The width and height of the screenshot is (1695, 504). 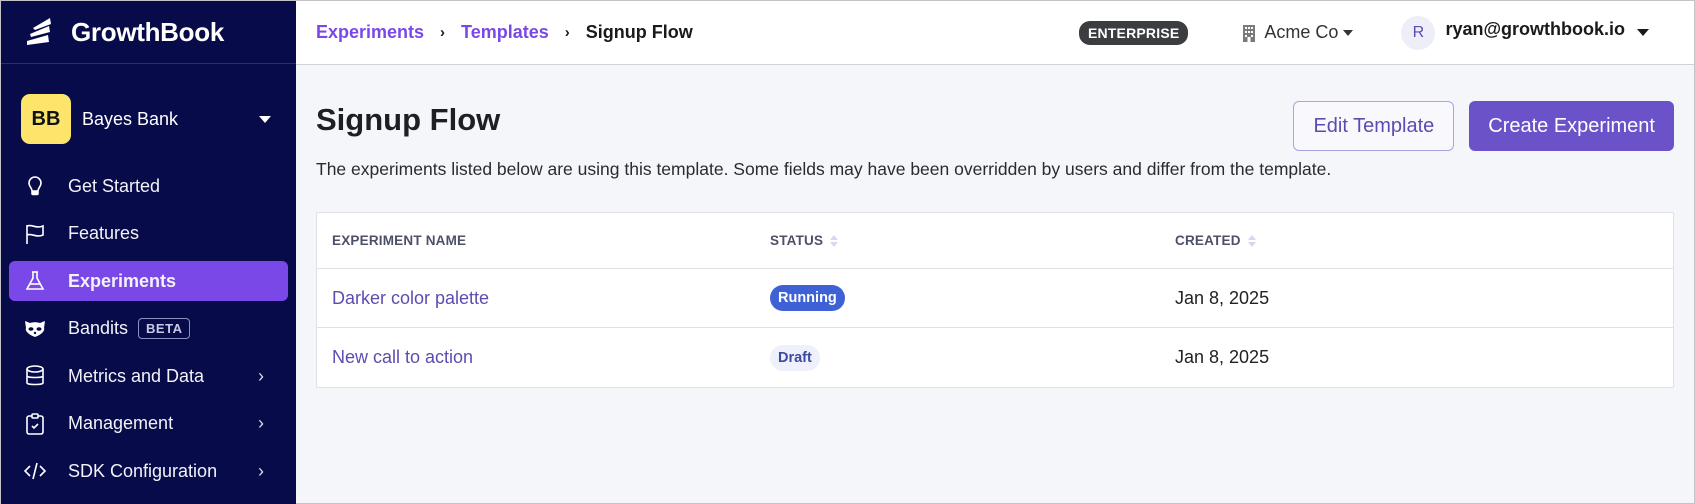 What do you see at coordinates (399, 240) in the screenshot?
I see `column-header-name: EXPERIMENT NAME` at bounding box center [399, 240].